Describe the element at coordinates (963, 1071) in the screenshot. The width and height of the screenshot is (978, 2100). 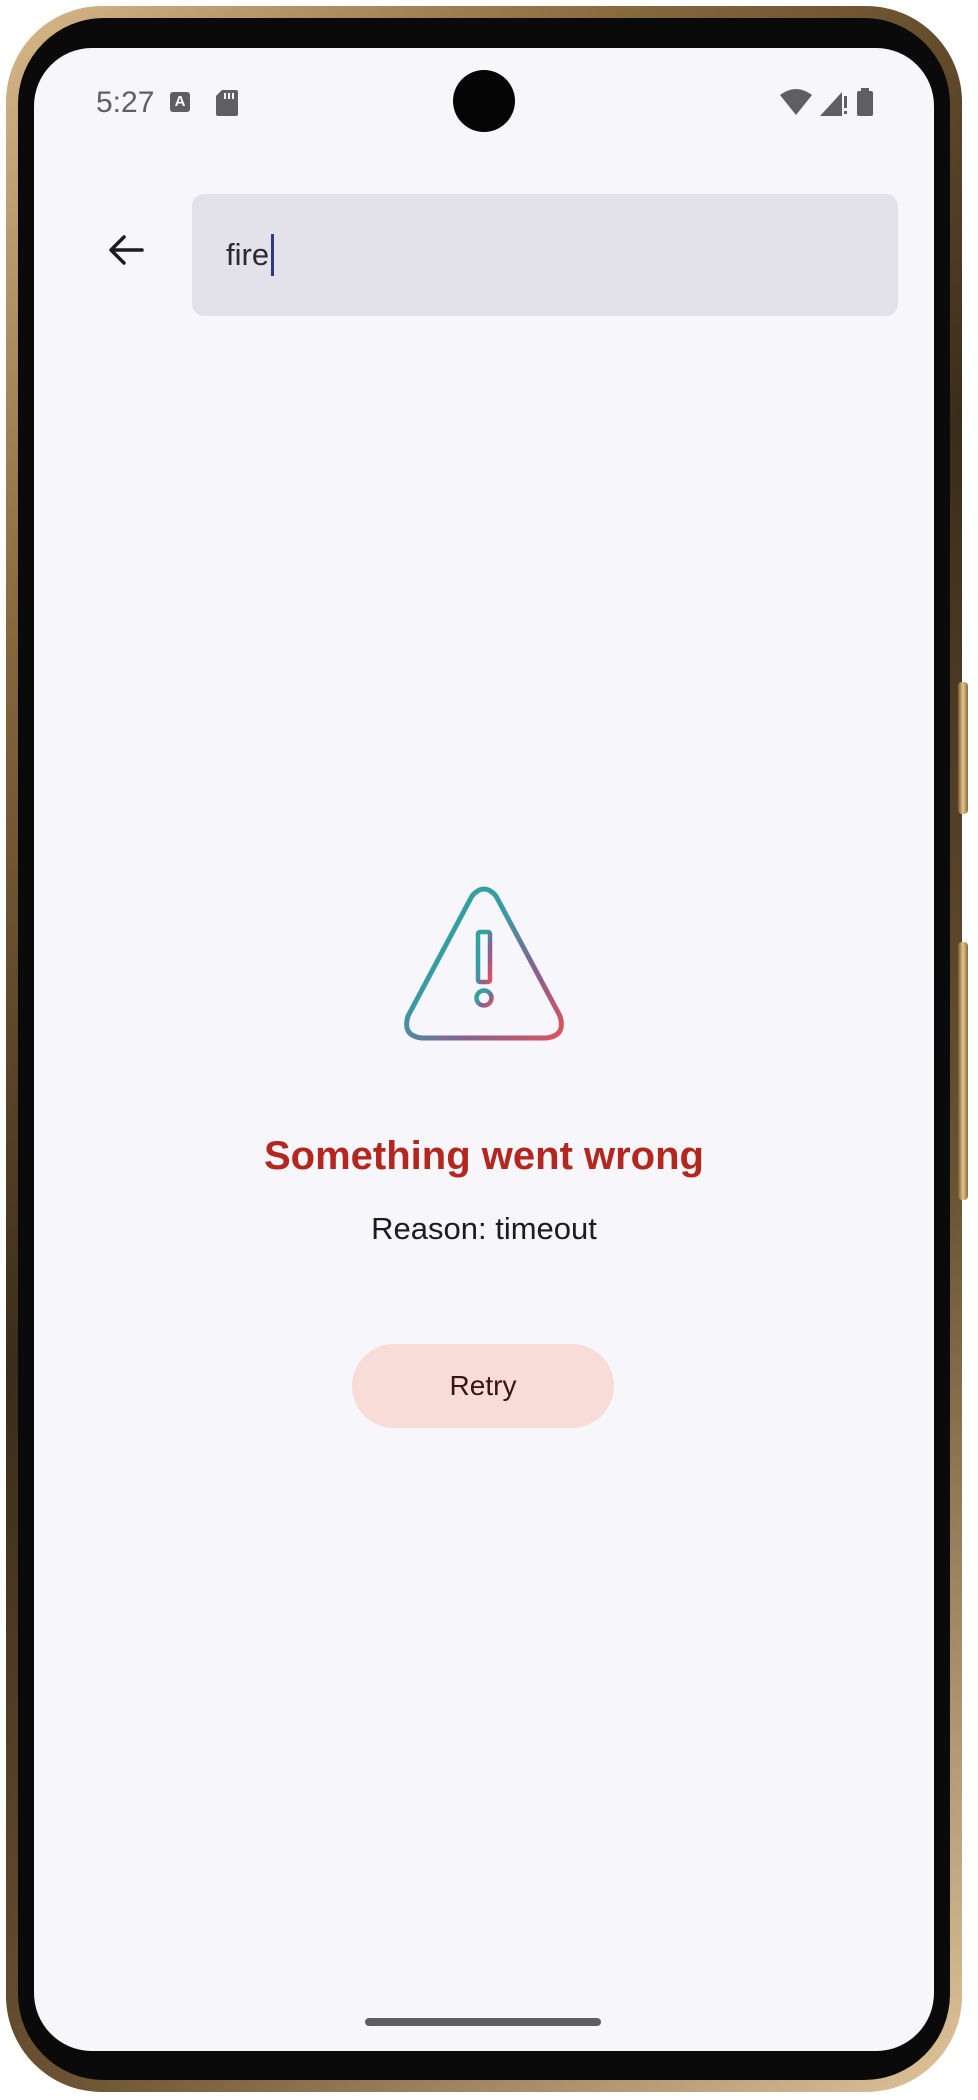
I see `volume-button` at that location.